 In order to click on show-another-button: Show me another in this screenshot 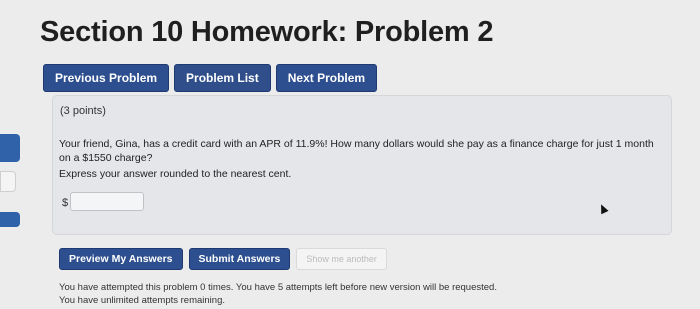, I will do `click(341, 259)`.